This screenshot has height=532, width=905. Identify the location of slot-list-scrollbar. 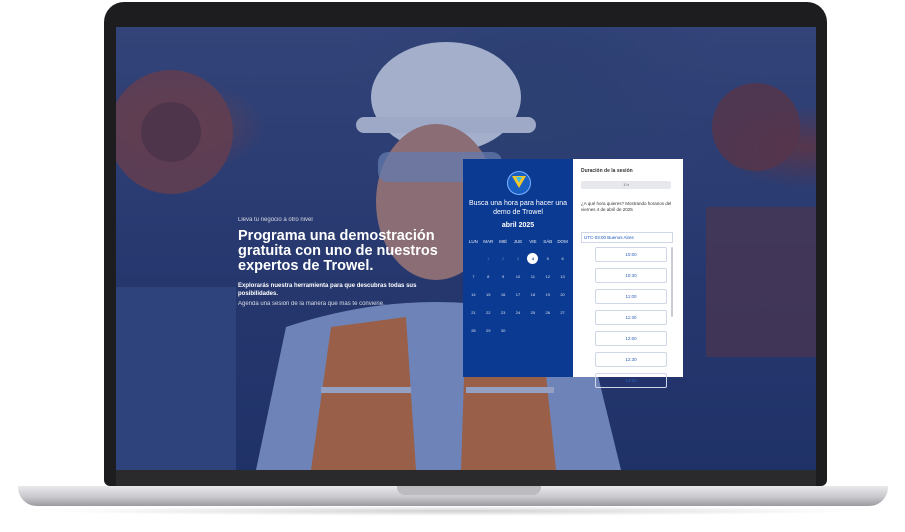
(672, 282).